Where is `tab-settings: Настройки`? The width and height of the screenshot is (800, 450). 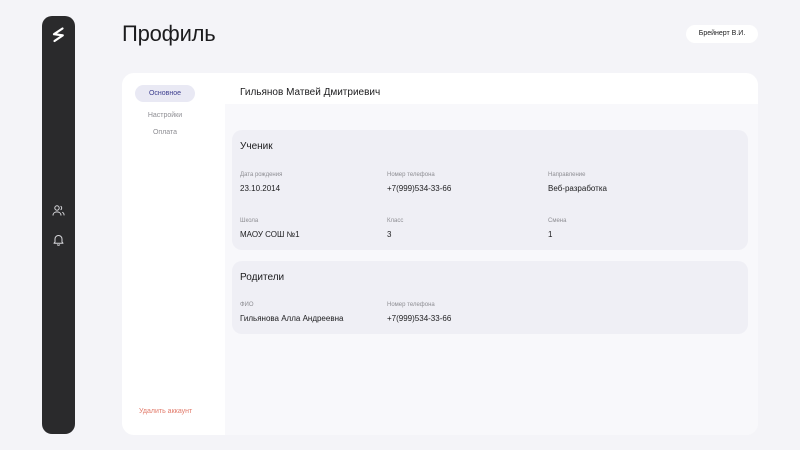 tab-settings: Настройки is located at coordinates (165, 115).